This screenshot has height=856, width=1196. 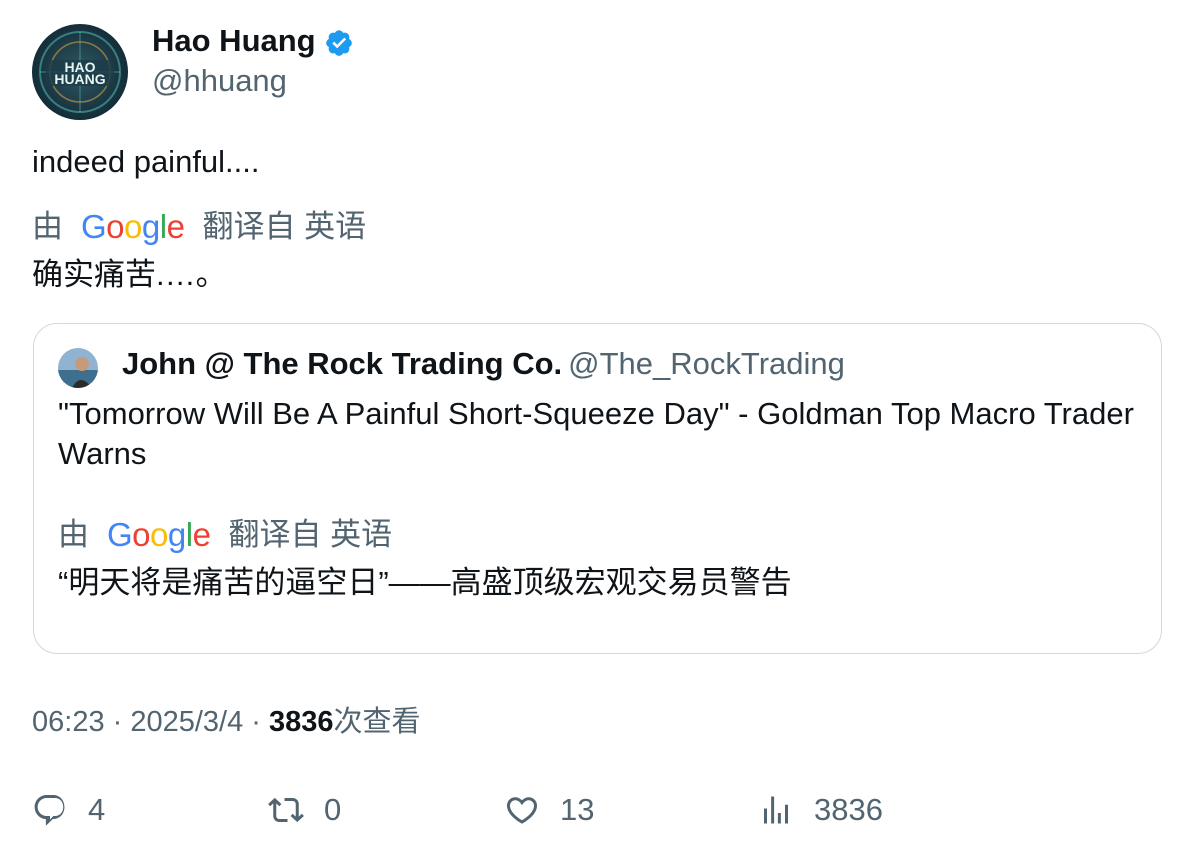 I want to click on tweet-time: 06:23, so click(x=68, y=722).